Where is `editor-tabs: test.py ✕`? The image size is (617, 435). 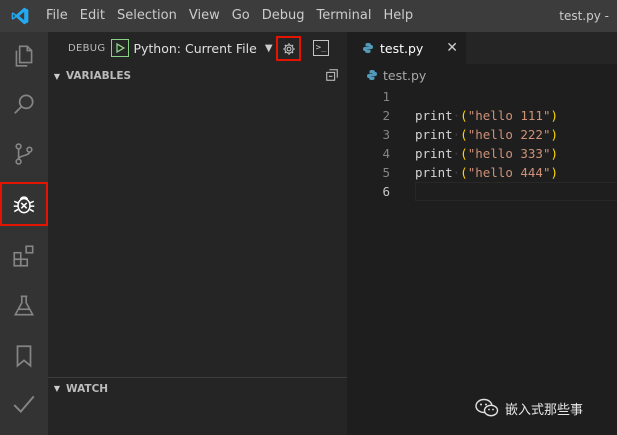 editor-tabs: test.py ✕ is located at coordinates (482, 48).